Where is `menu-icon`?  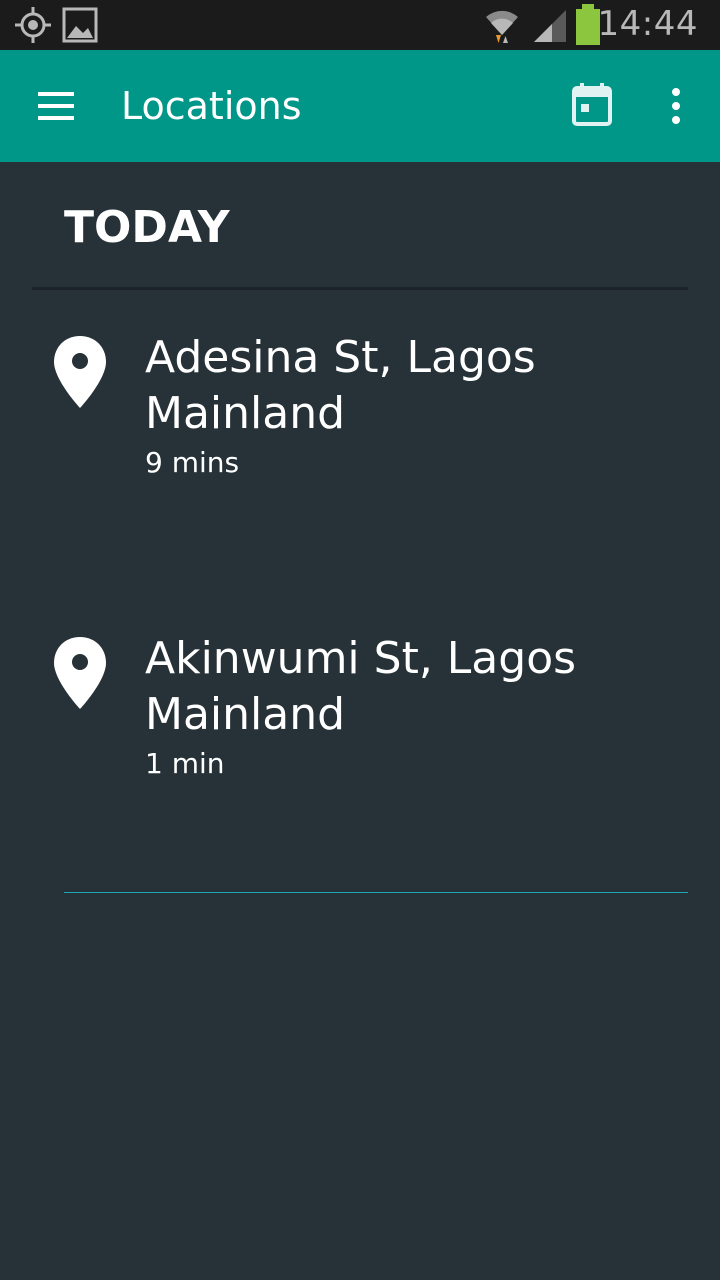 menu-icon is located at coordinates (56, 106).